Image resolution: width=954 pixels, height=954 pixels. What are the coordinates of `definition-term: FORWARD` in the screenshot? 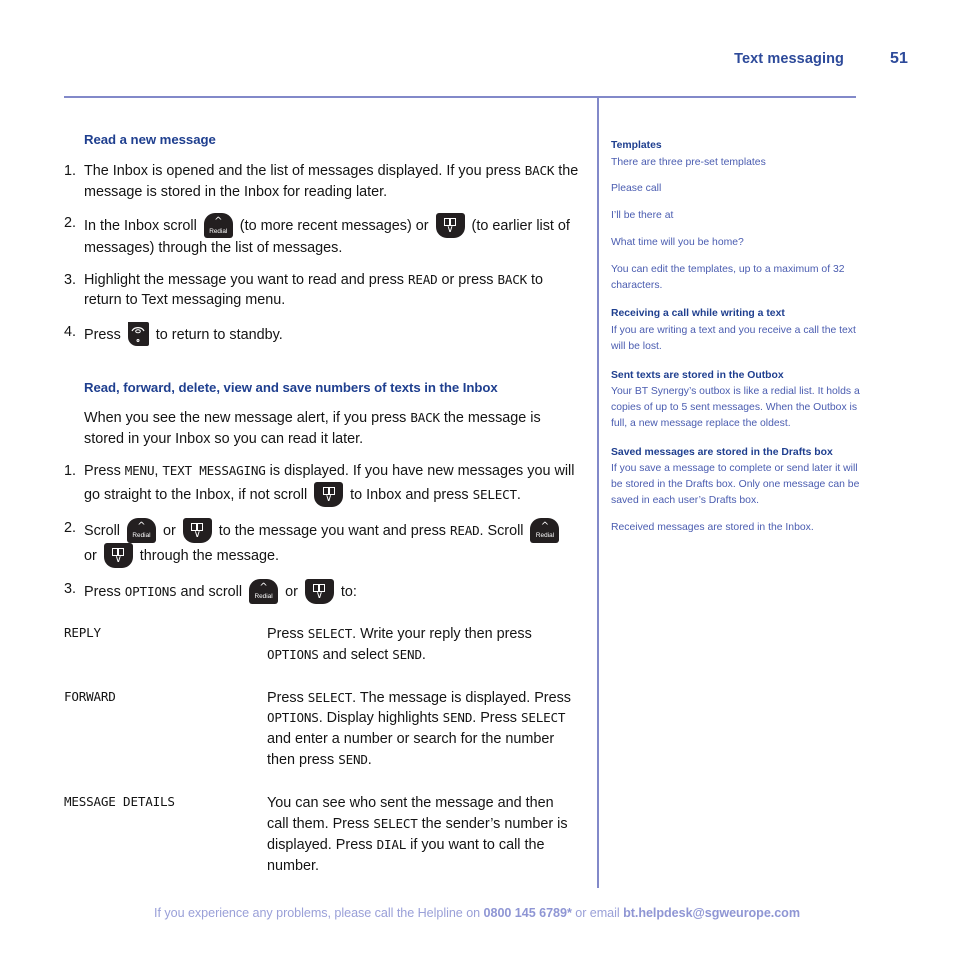 It's located at (90, 696).